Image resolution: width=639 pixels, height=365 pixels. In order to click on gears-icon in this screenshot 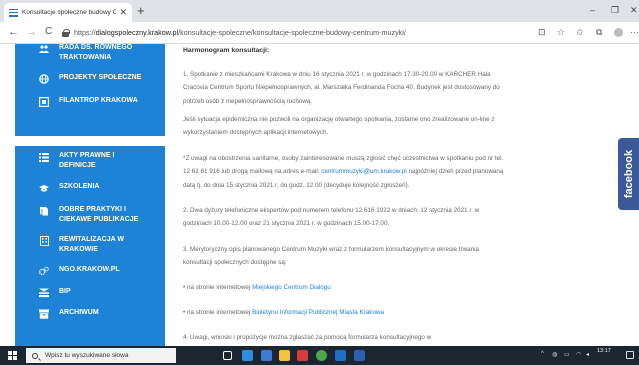, I will do `click(44, 271)`.